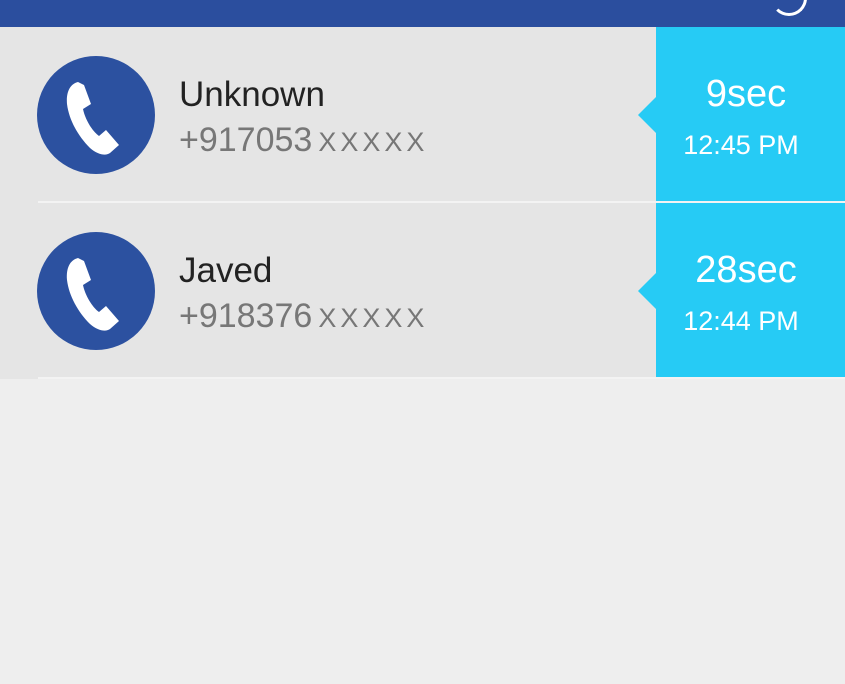 The width and height of the screenshot is (845, 684). Describe the element at coordinates (246, 140) in the screenshot. I see `number-prefix: +917053` at that location.